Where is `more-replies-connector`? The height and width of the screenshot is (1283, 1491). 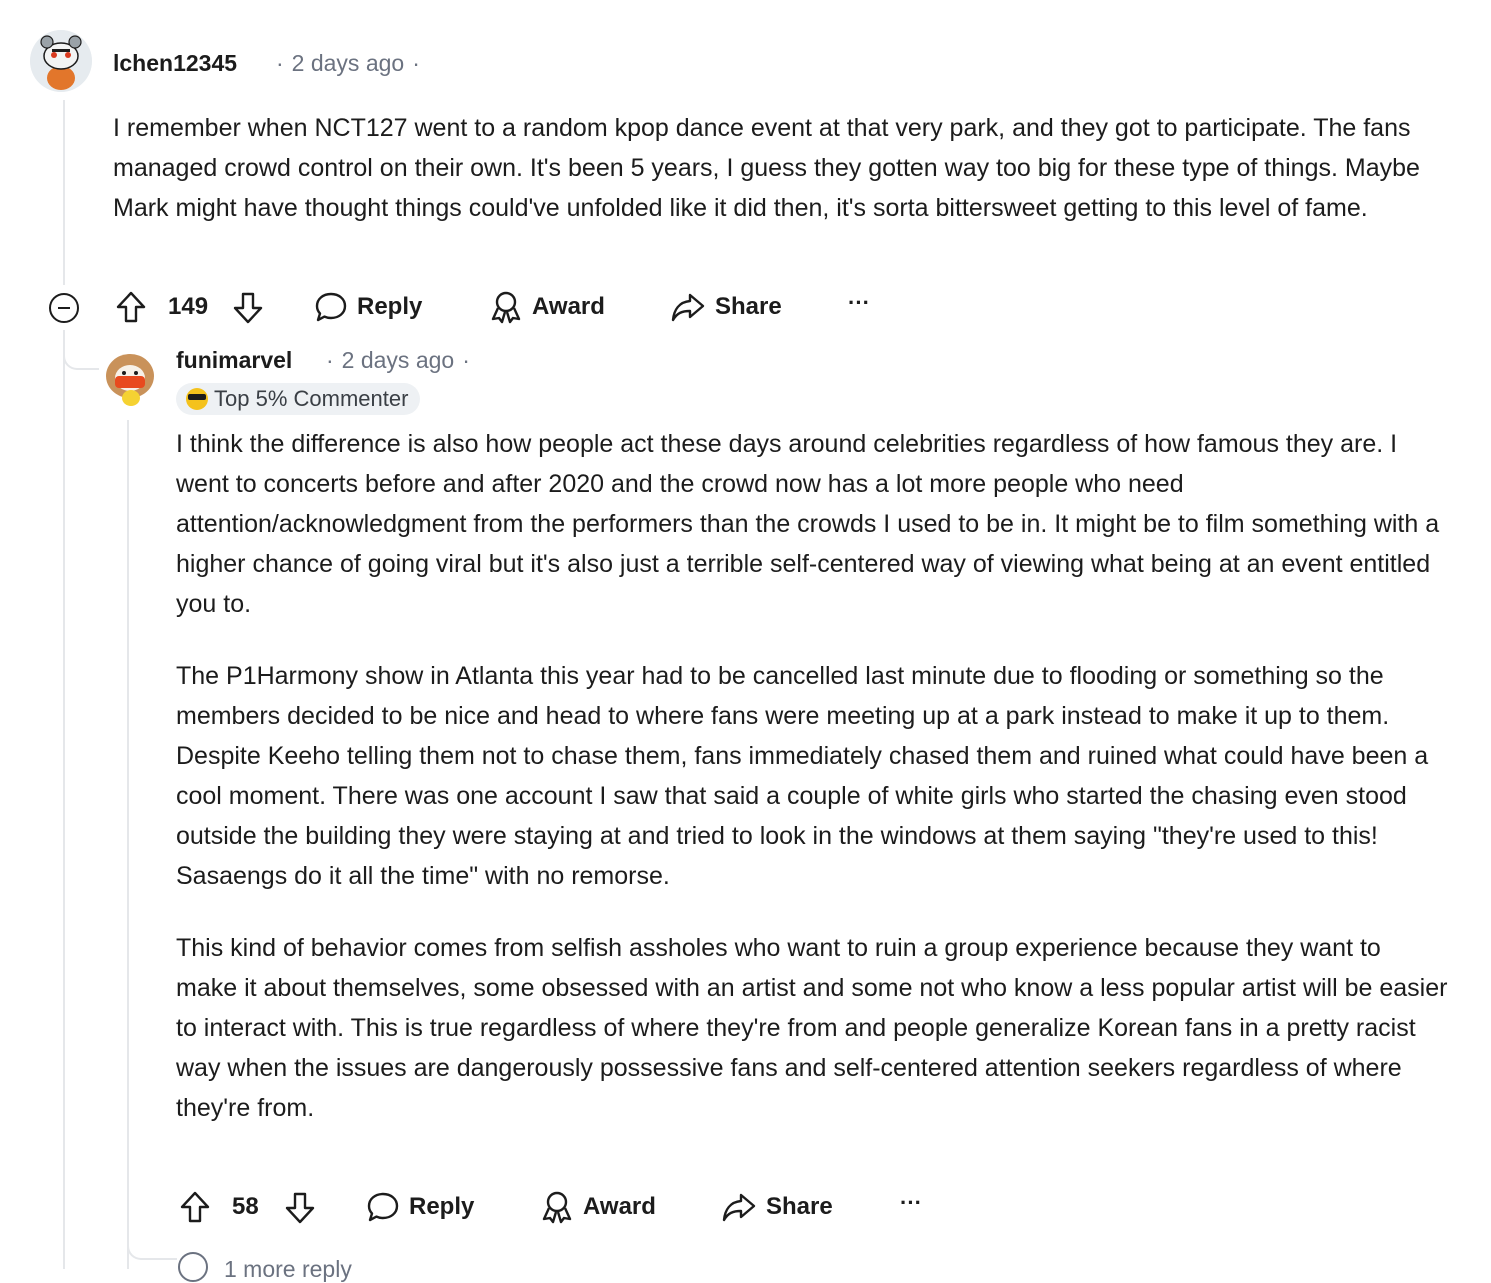 more-replies-connector is located at coordinates (152, 1245).